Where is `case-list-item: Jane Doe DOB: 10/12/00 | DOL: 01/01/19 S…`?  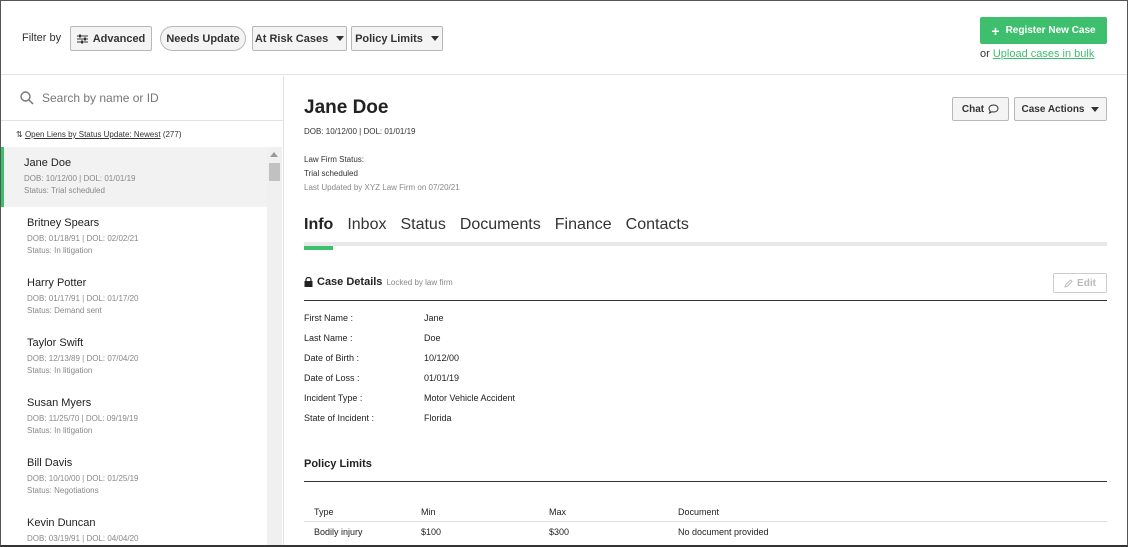 case-list-item: Jane Doe DOB: 10/12/00 | DOL: 01/01/19 S… is located at coordinates (134, 177).